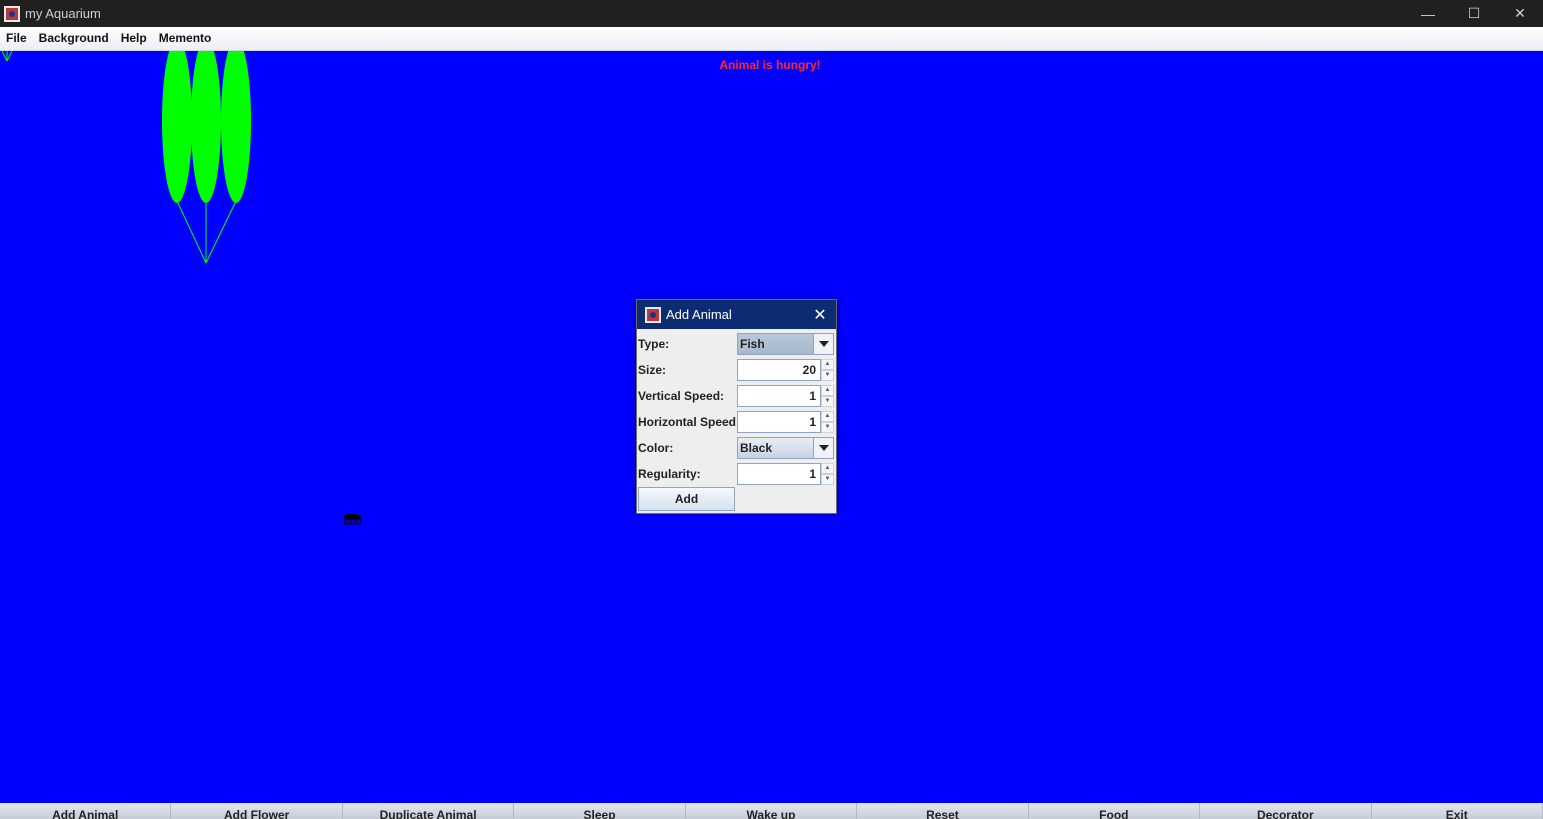  I want to click on vertical-speed-input: 1, so click(779, 396).